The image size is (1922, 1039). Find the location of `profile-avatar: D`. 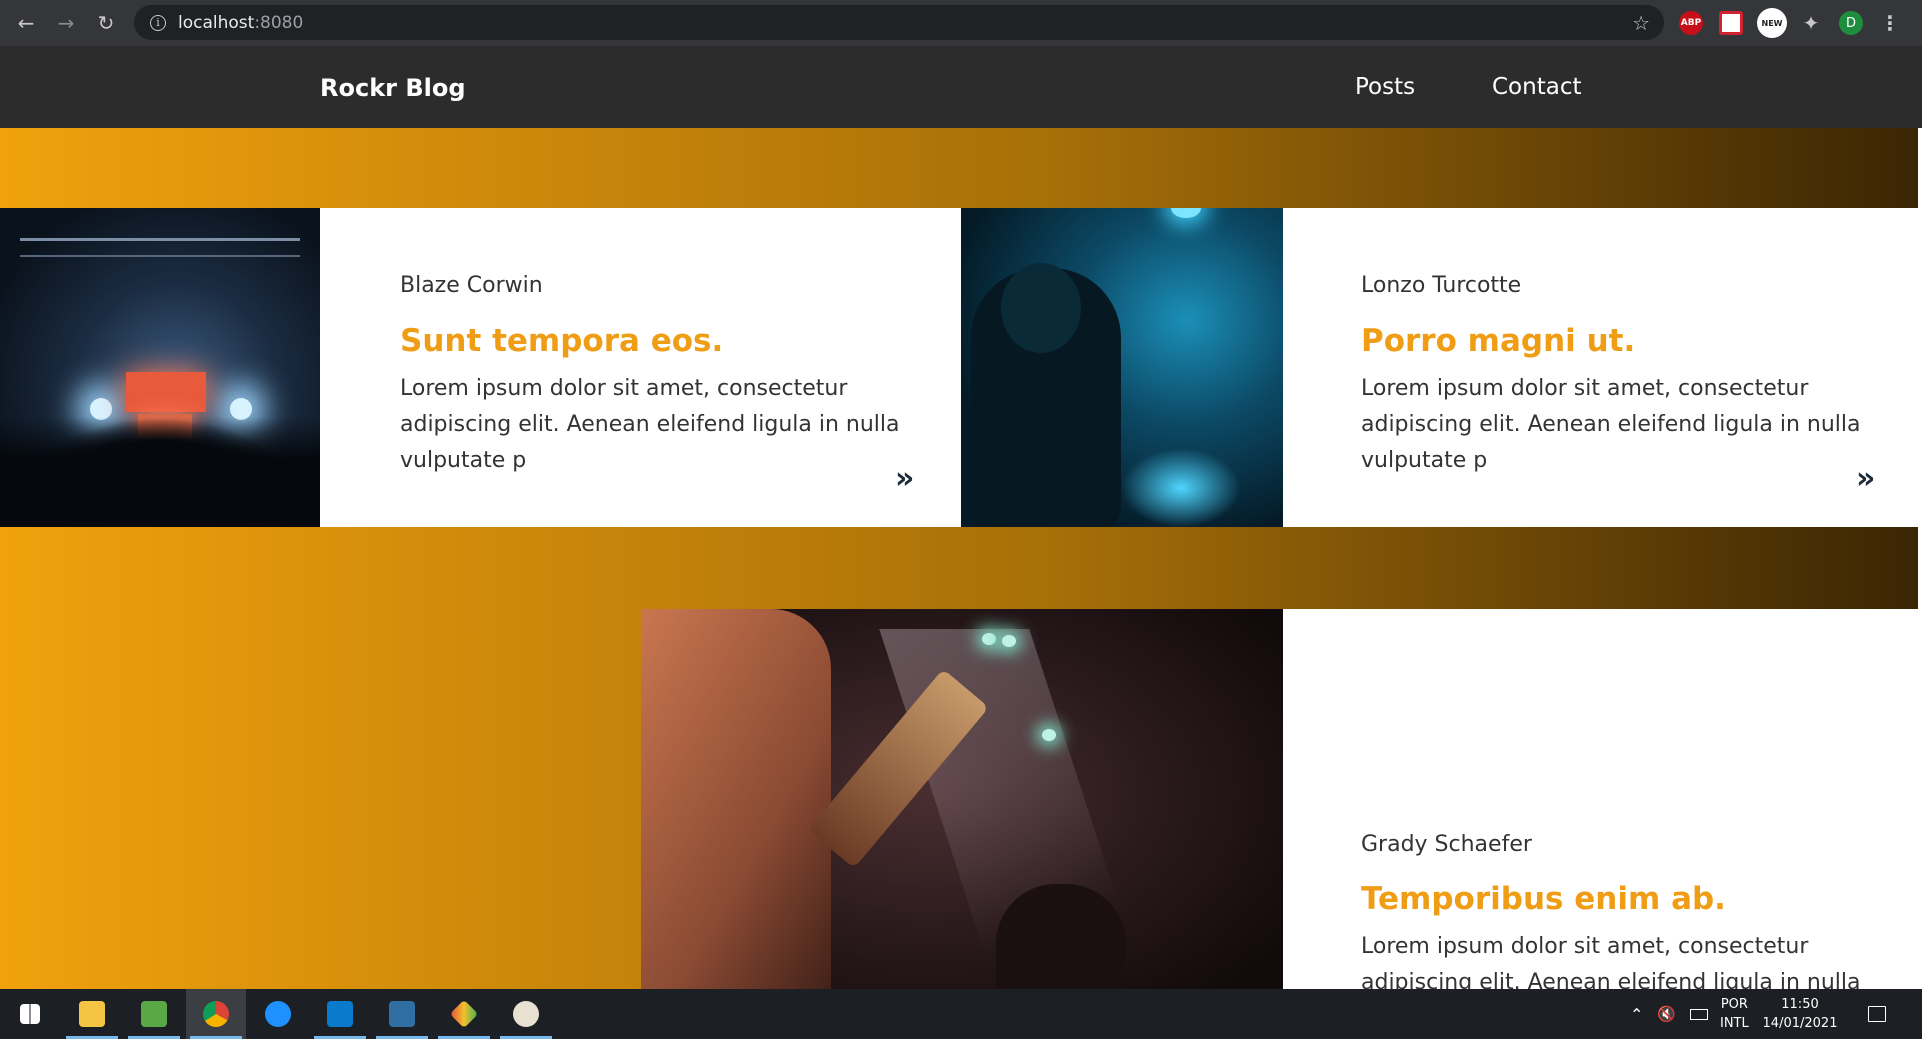

profile-avatar: D is located at coordinates (1851, 23).